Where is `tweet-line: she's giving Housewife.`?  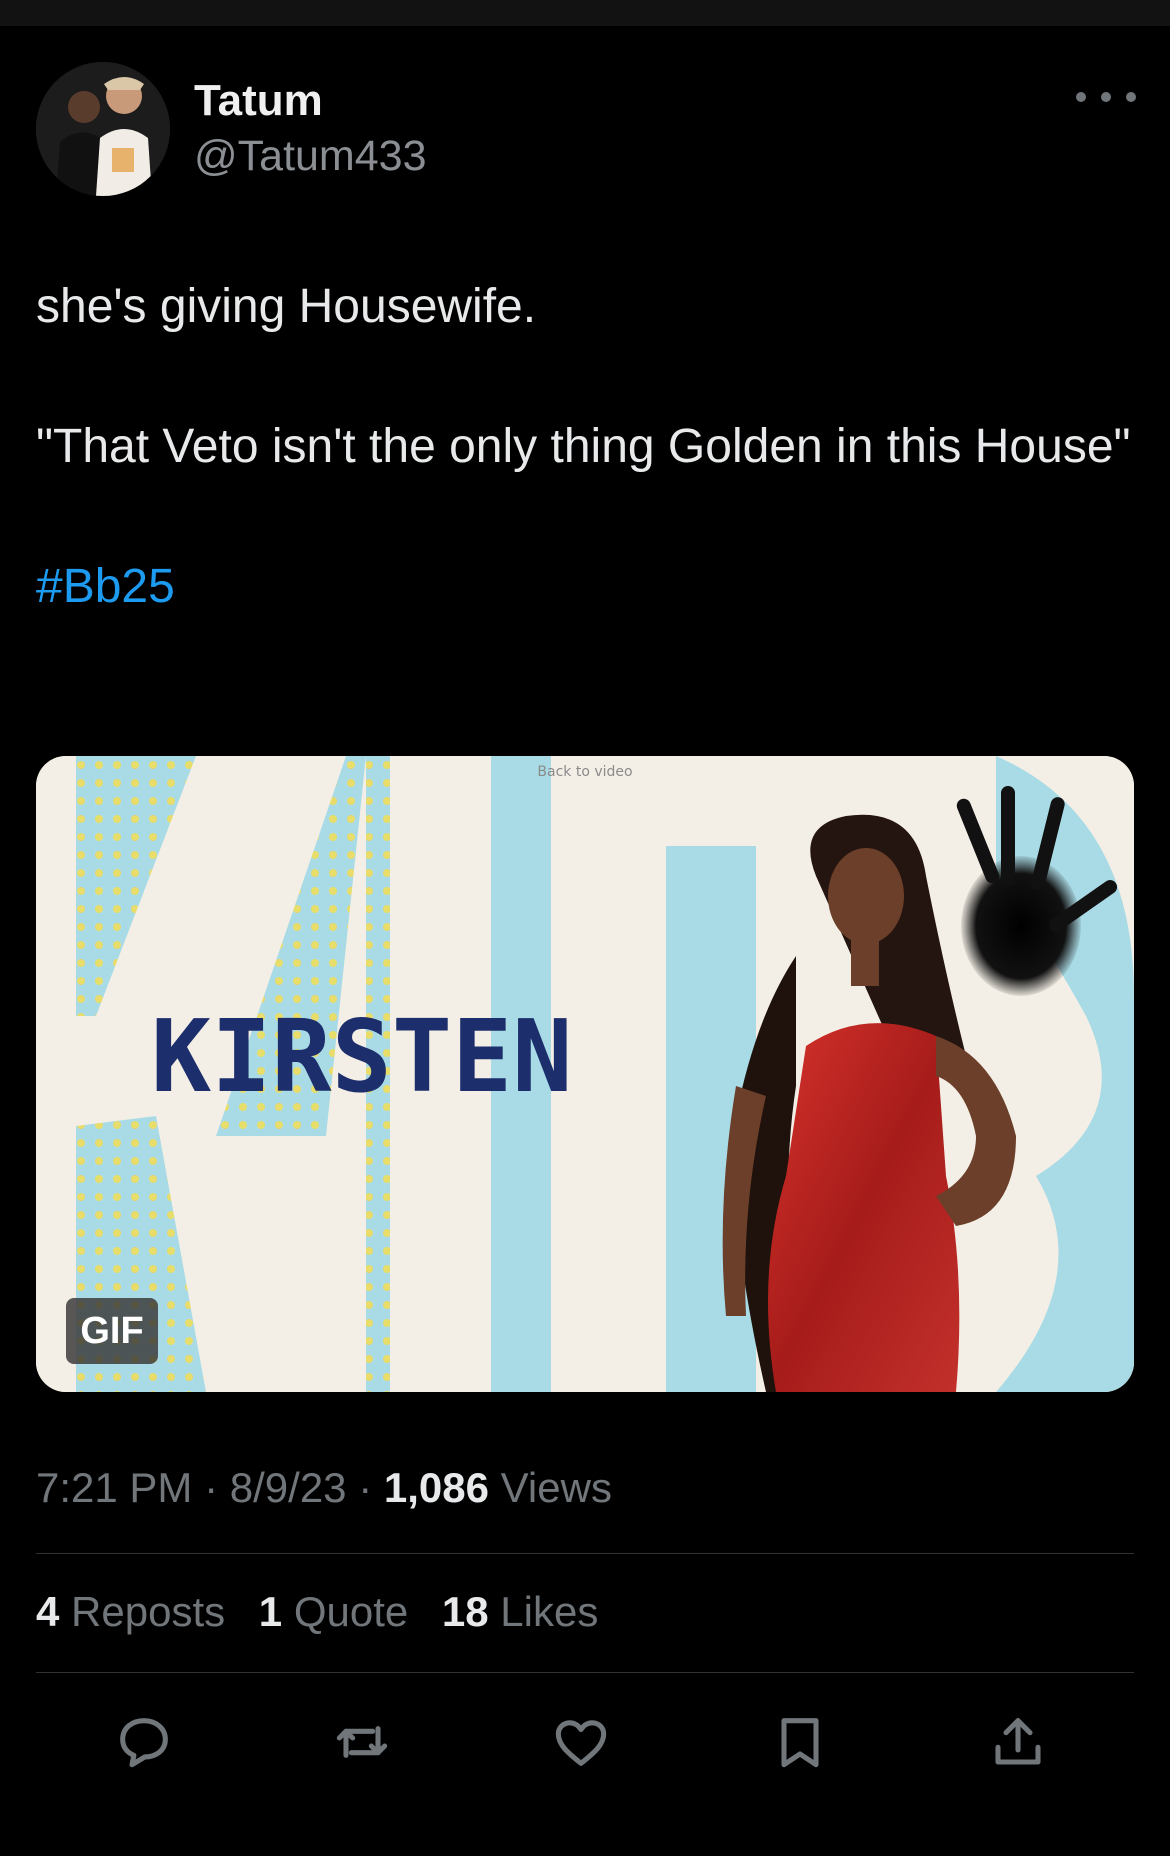
tweet-line: she's giving Housewife. is located at coordinates (286, 306).